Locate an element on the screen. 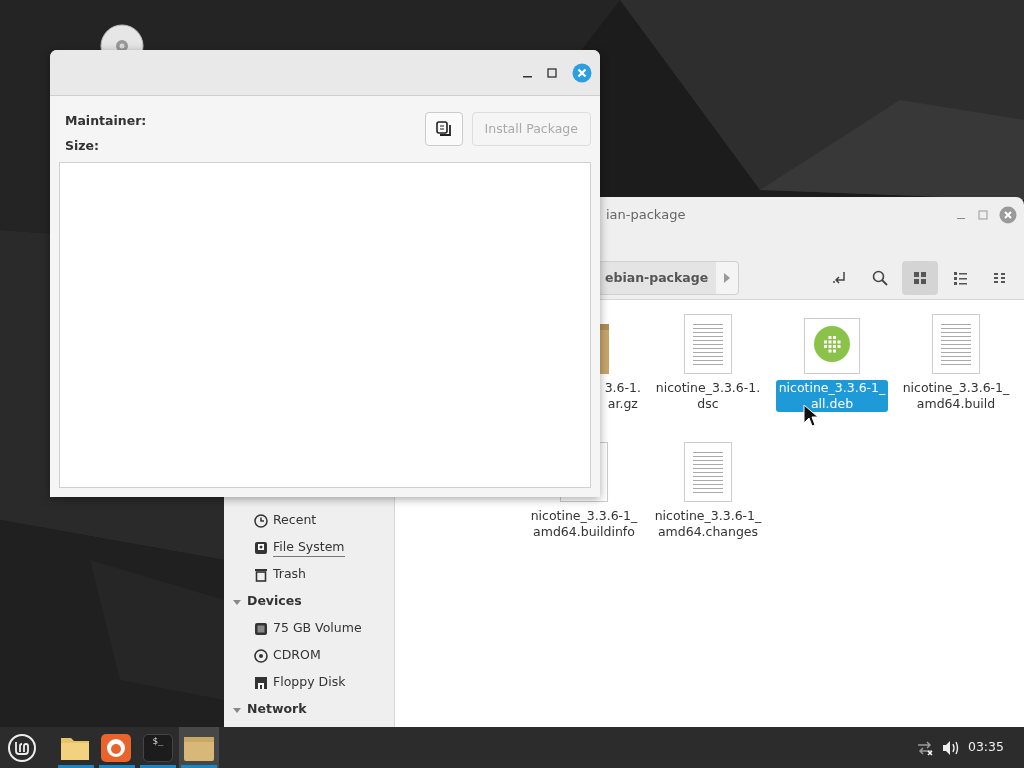 Image resolution: width=1024 pixels, height=768 pixels. compact-list-icon is located at coordinates (1000, 278).